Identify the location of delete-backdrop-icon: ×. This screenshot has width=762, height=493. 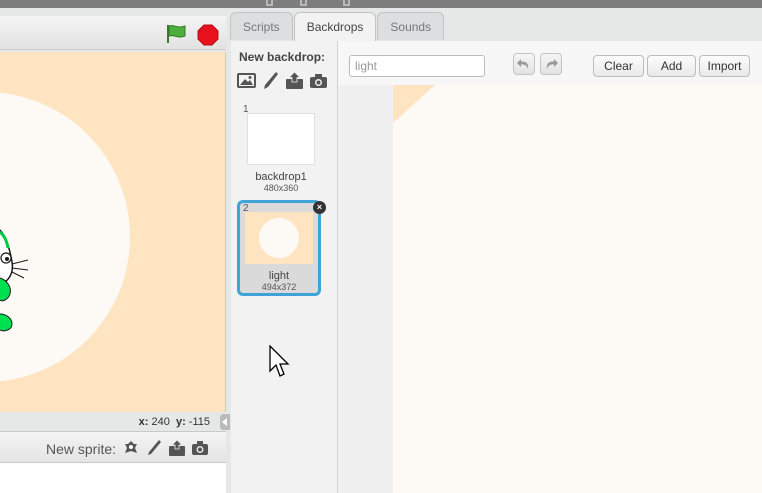
(319, 207).